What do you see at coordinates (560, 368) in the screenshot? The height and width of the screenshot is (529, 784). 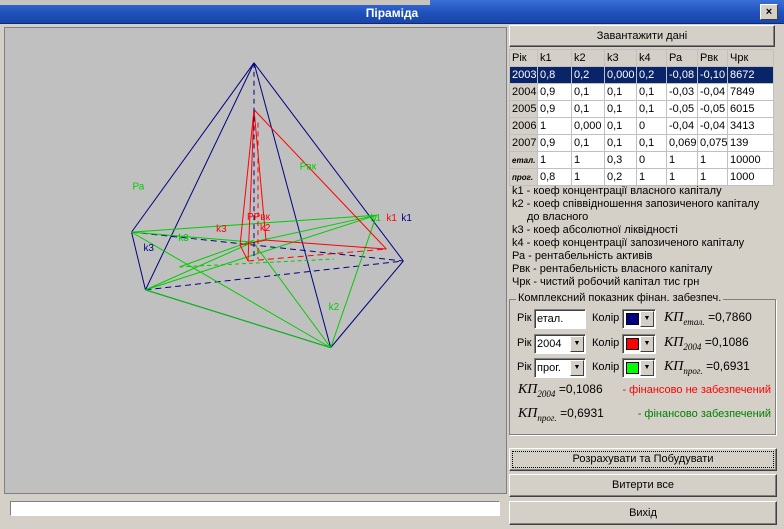 I see `year-select-prog: прог. ▼` at bounding box center [560, 368].